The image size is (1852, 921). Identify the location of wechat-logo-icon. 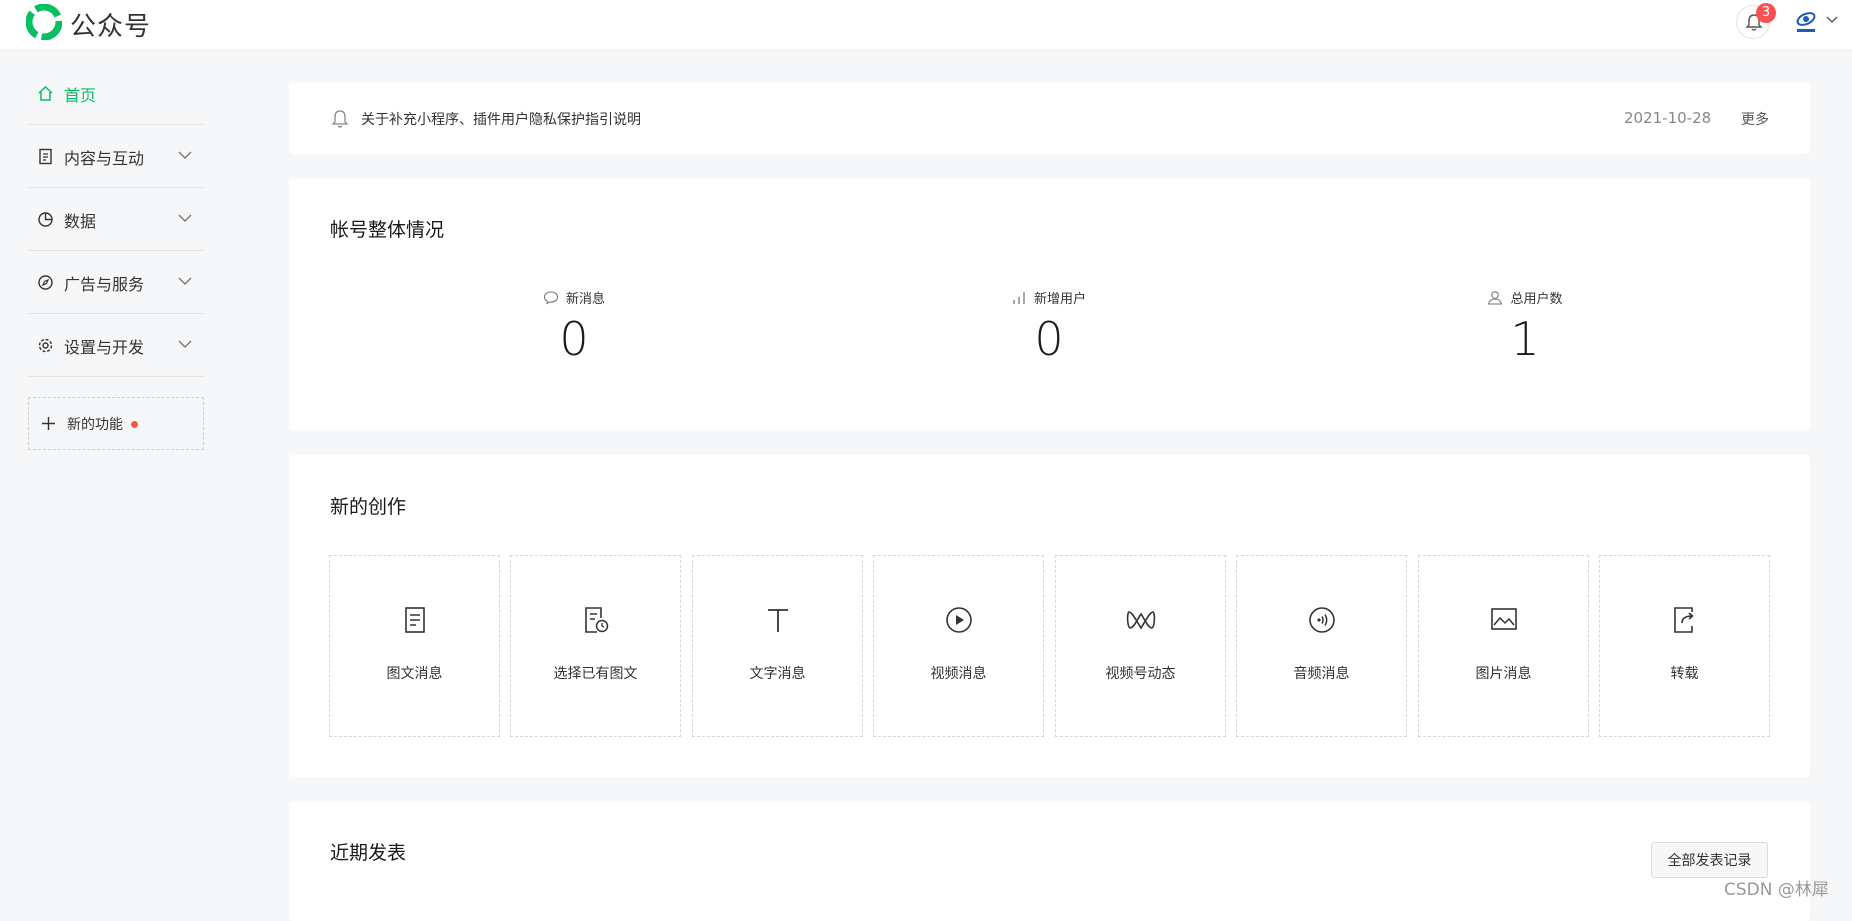
(44, 22).